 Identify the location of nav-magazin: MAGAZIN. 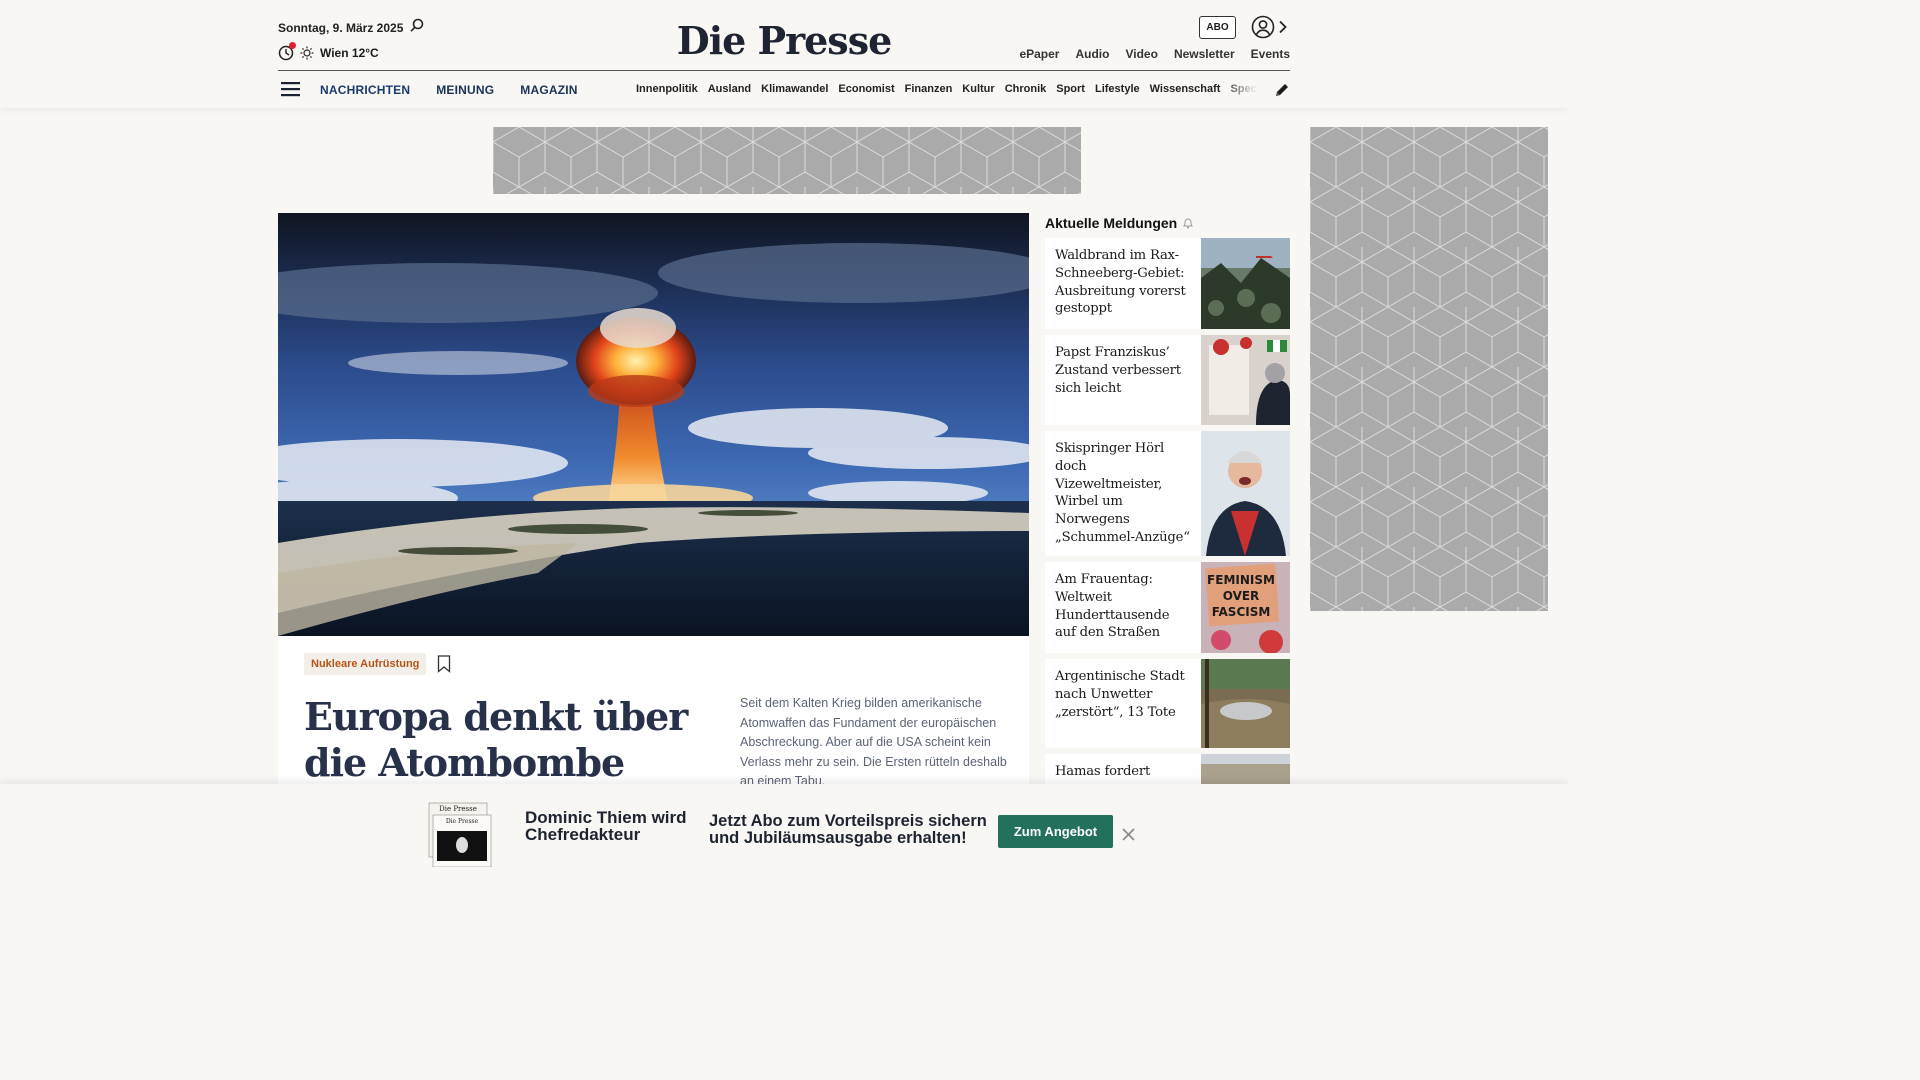
(548, 90).